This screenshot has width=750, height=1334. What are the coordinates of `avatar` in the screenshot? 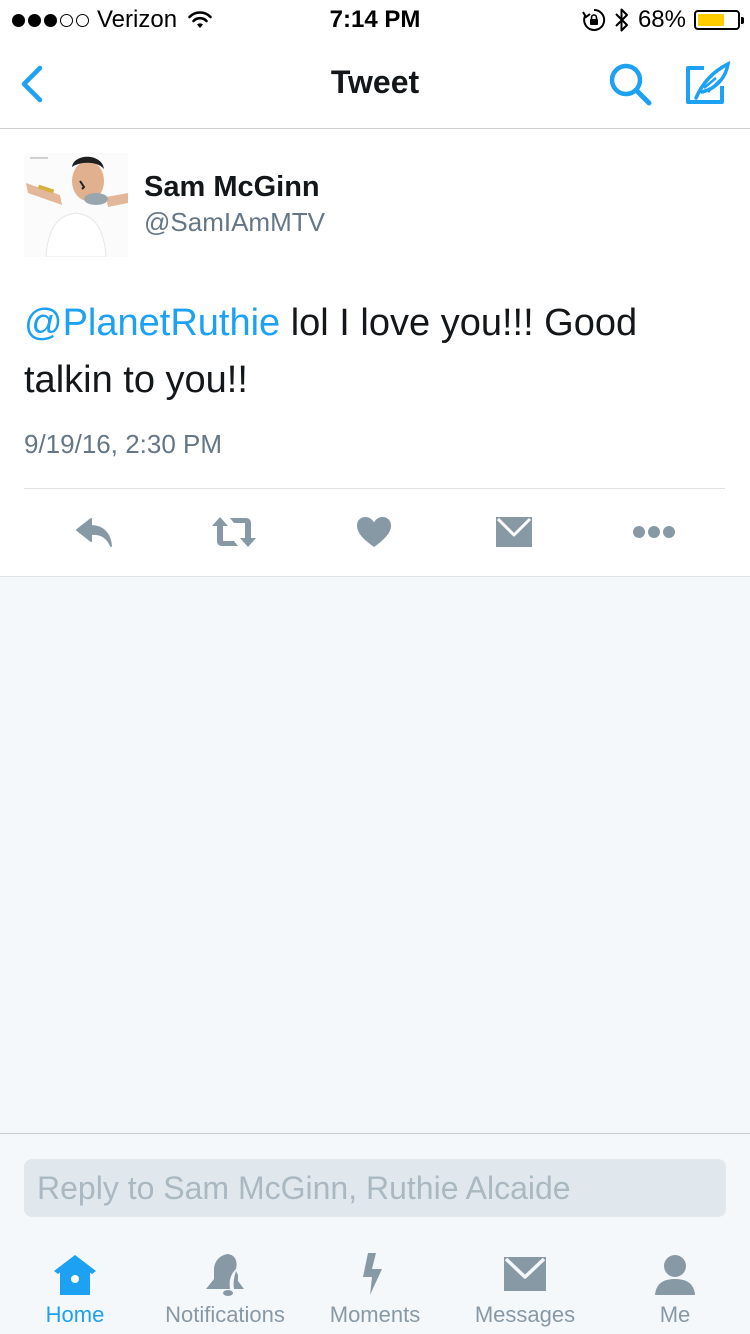 It's located at (76, 205).